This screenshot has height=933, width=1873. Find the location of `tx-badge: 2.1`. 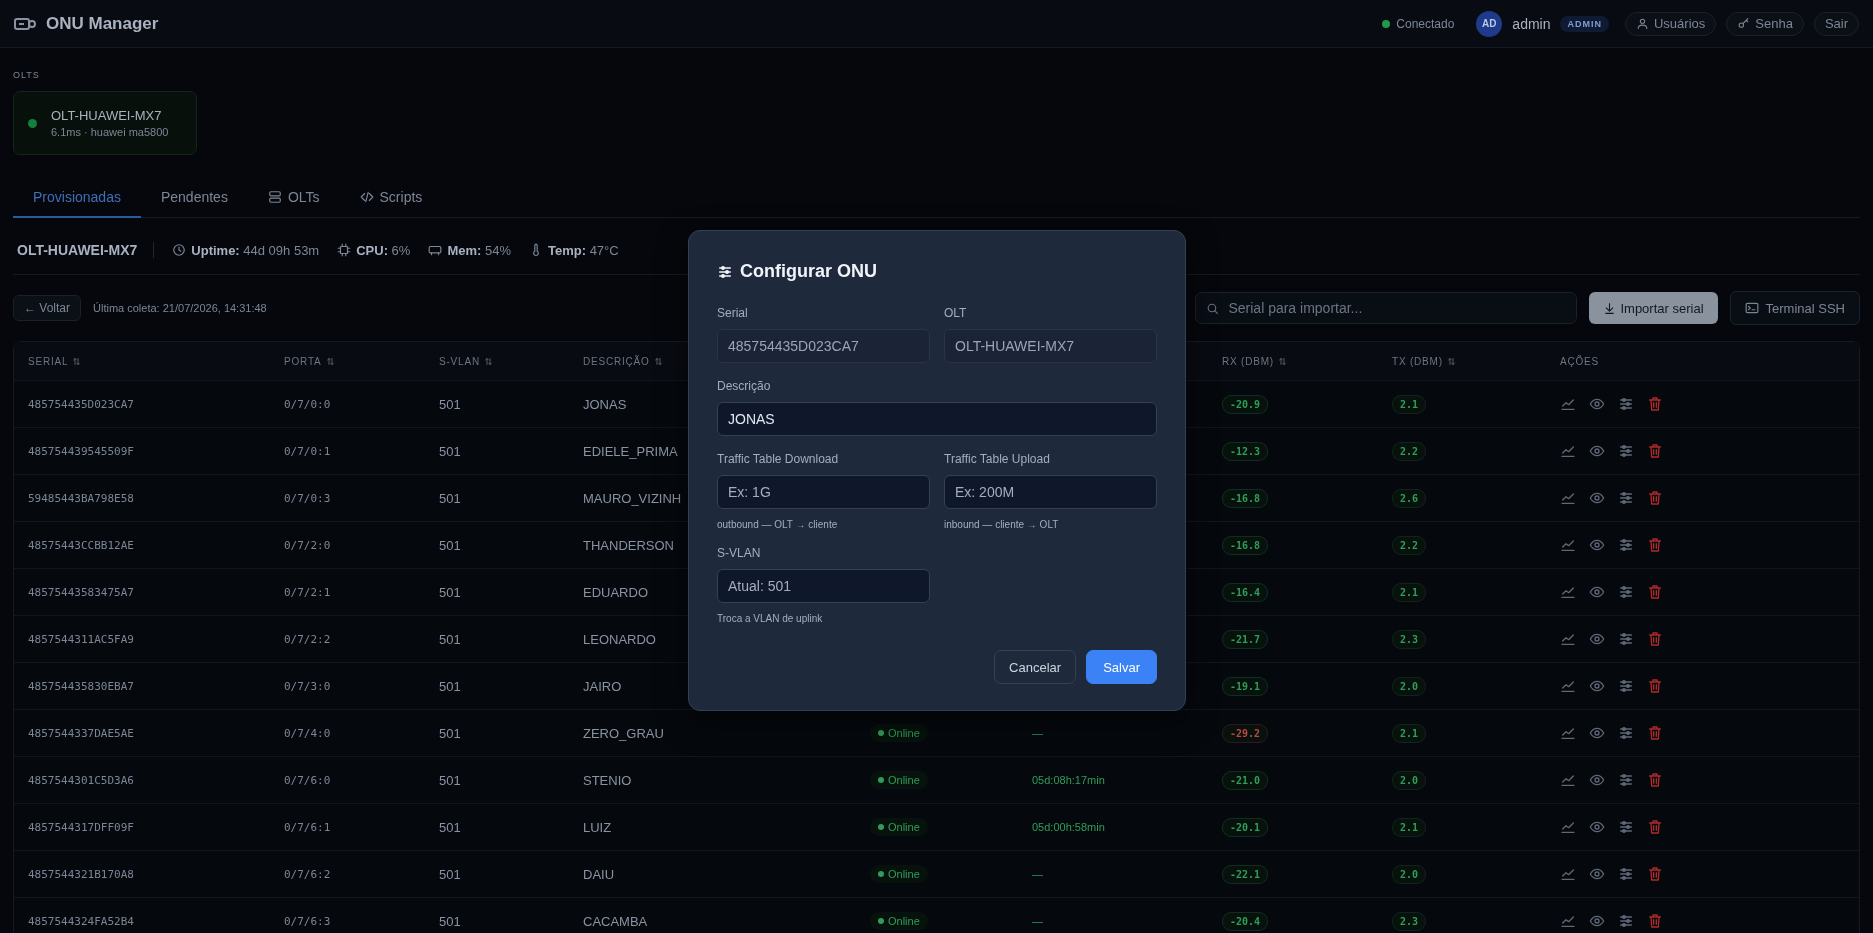

tx-badge: 2.1 is located at coordinates (1409, 827).